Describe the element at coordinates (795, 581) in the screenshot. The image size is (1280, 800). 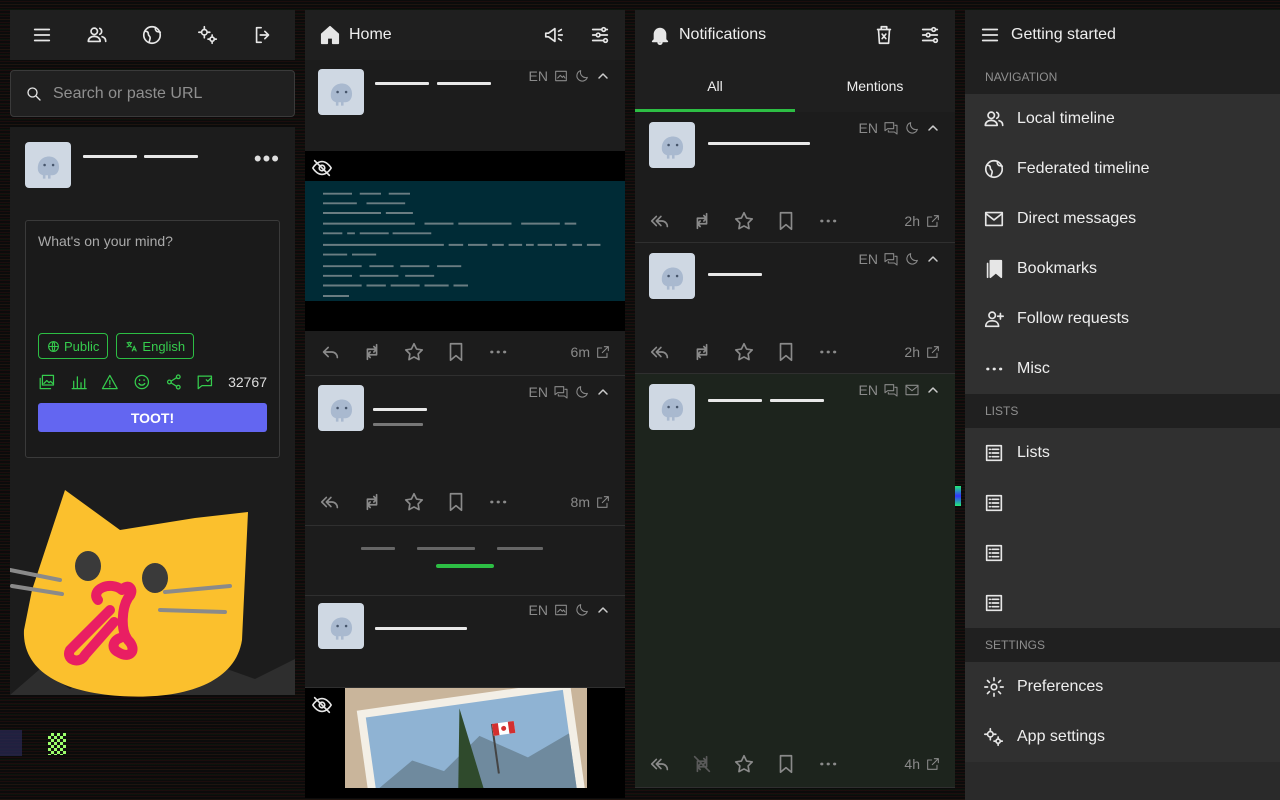
I see `notification-card-direct: EN 4h` at that location.